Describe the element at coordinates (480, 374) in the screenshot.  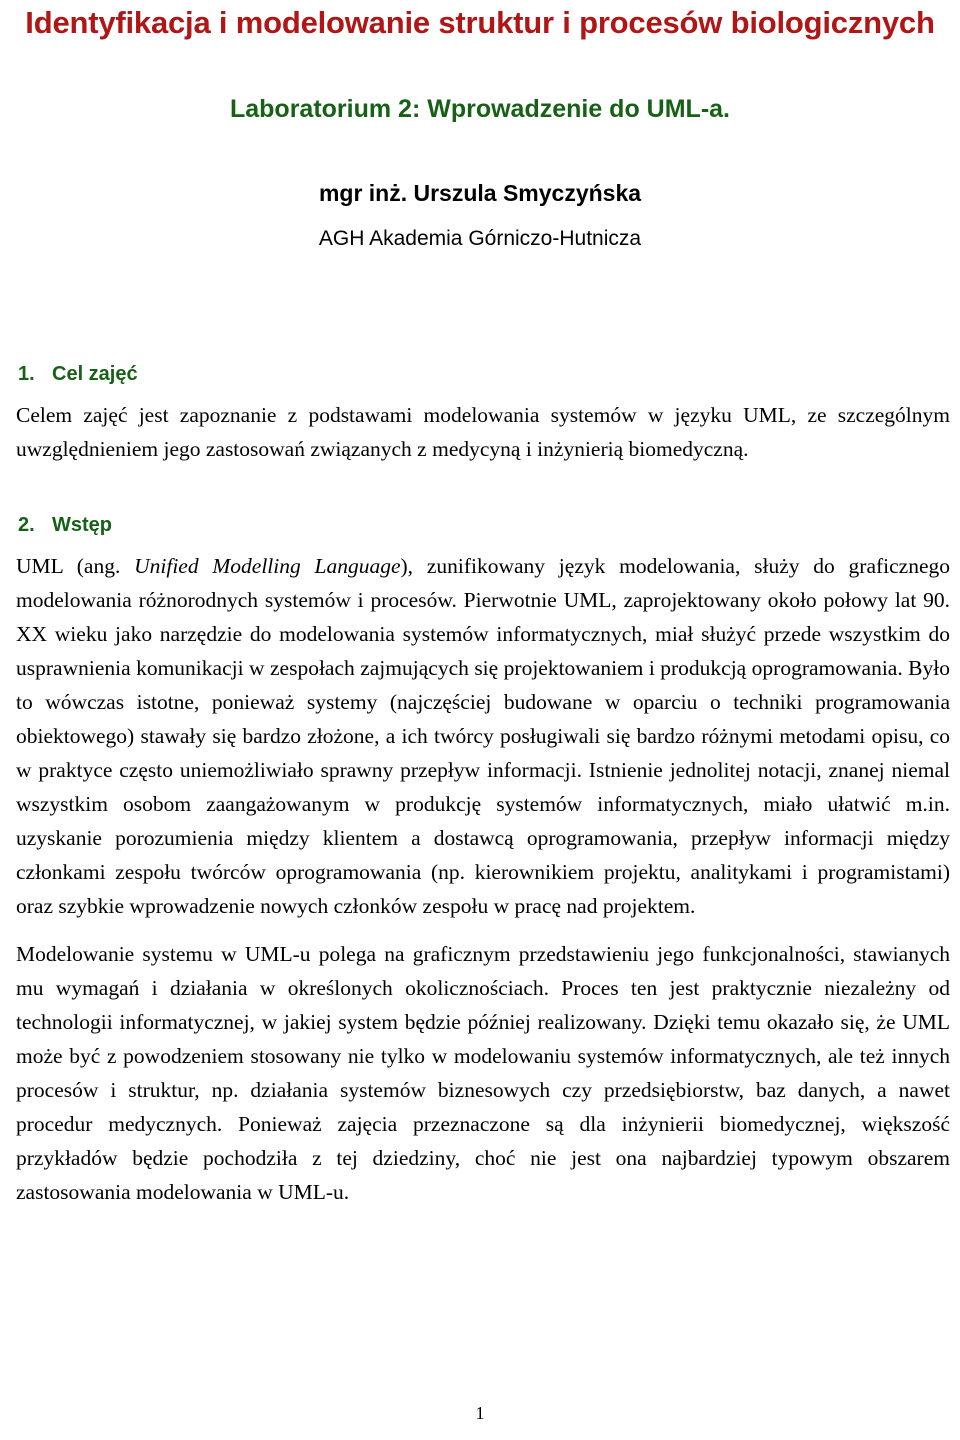
I see `section-heading-1: 1. Cel zajęć` at that location.